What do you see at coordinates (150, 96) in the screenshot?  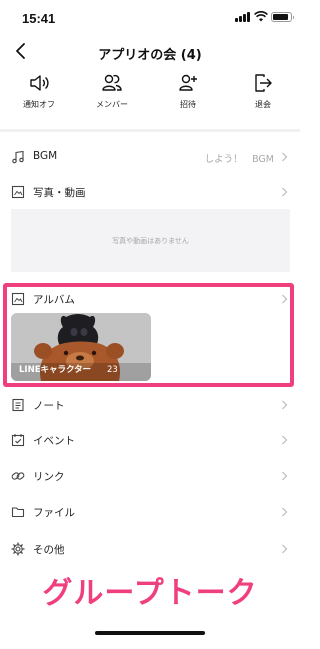 I see `action-row: 通知オフ メンバー 招待 退会` at bounding box center [150, 96].